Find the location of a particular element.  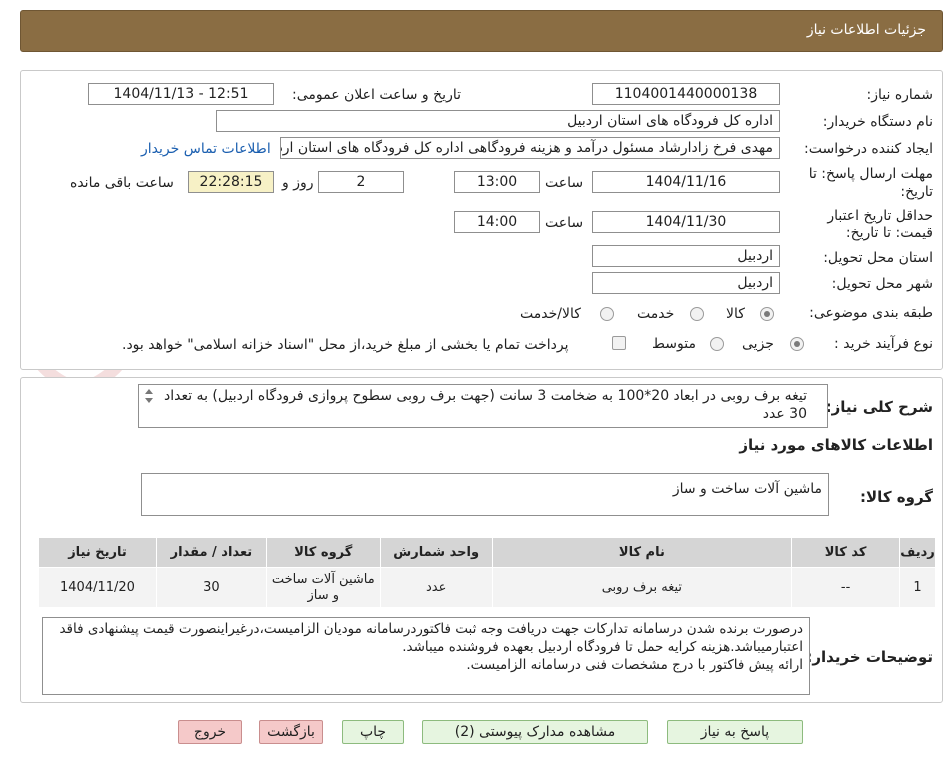

exit-button: خروج is located at coordinates (210, 732).